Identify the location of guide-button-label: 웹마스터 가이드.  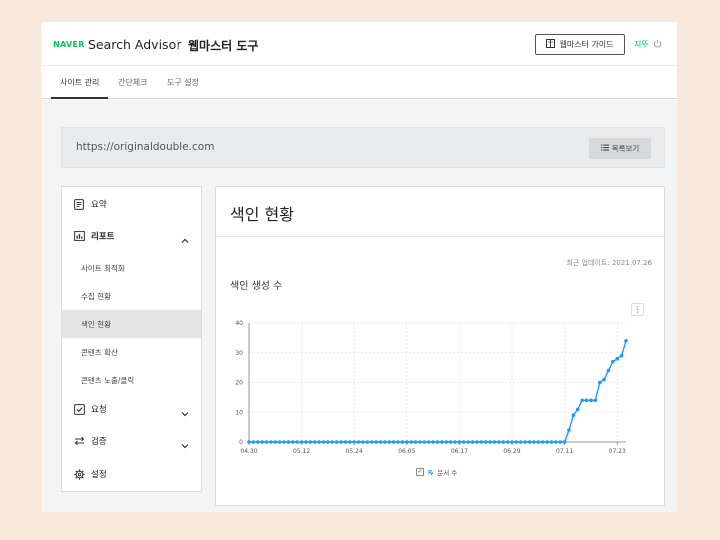
(586, 44).